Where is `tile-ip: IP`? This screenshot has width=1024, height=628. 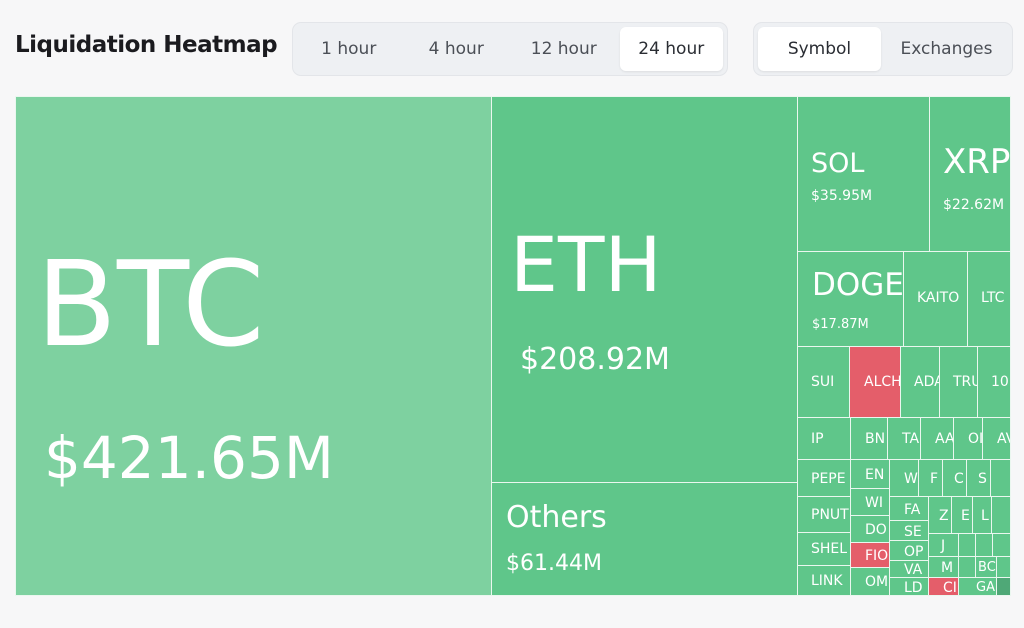
tile-ip: IP is located at coordinates (824, 438).